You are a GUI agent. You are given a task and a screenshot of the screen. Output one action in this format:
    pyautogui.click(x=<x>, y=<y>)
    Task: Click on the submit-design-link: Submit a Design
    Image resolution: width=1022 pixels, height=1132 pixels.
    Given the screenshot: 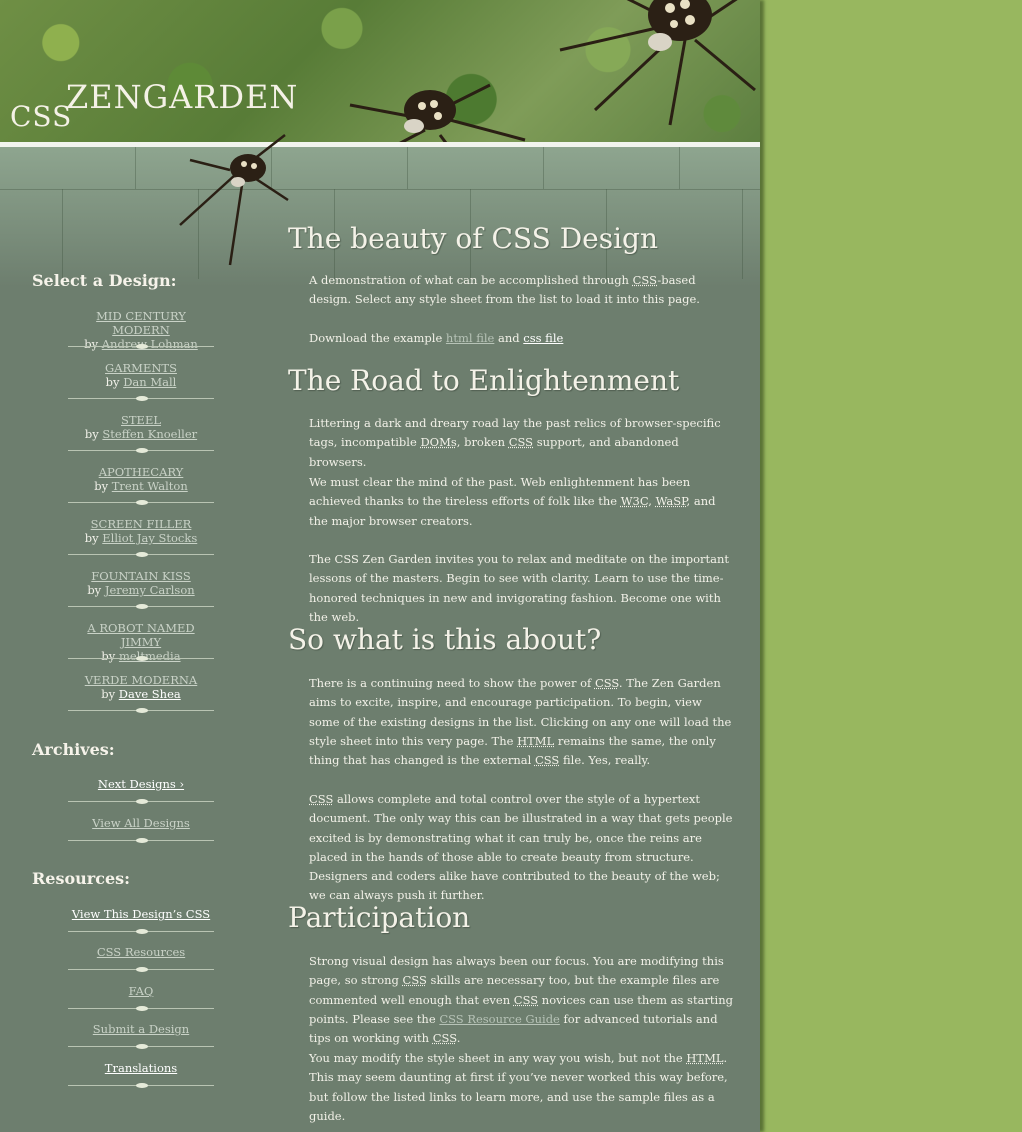 What is the action you would take?
    pyautogui.click(x=141, y=1029)
    